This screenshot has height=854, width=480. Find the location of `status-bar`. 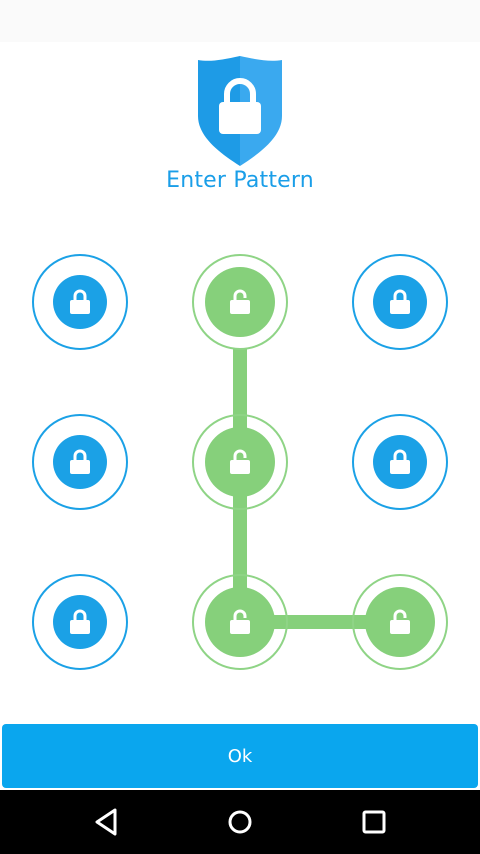

status-bar is located at coordinates (240, 21).